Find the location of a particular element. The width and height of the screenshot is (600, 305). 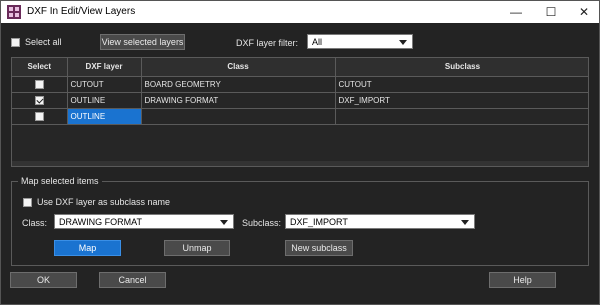

table-row: CUTOUT BOARD GEOMETRY CUTOUT is located at coordinates (300, 84).